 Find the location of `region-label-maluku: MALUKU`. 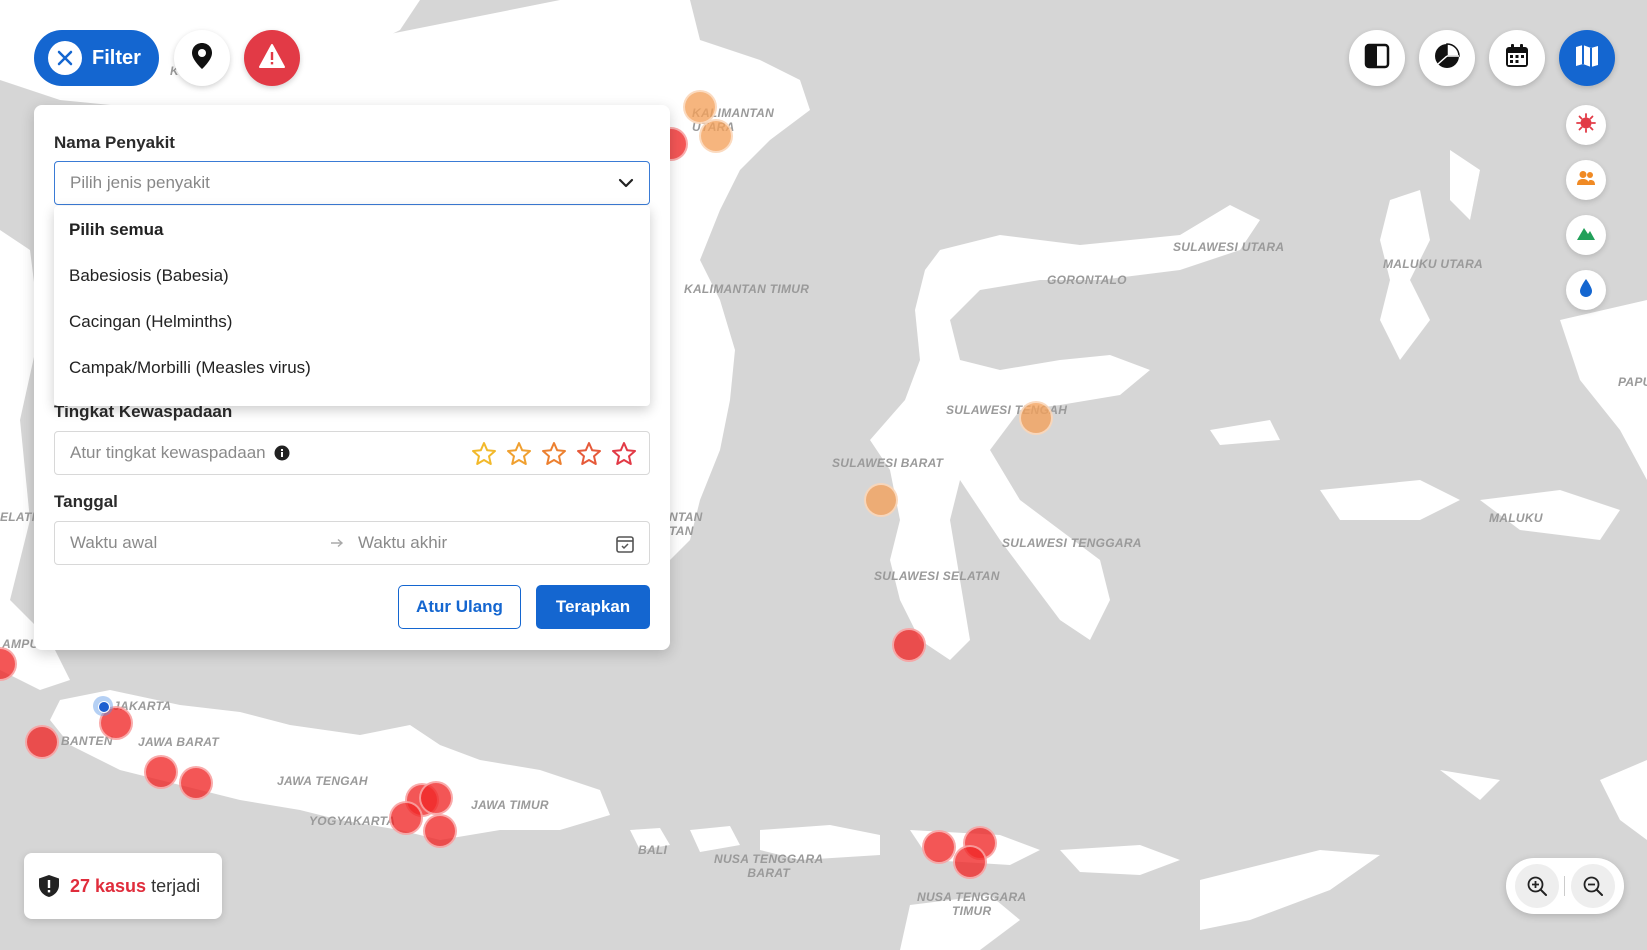

region-label-maluku: MALUKU is located at coordinates (1516, 518).